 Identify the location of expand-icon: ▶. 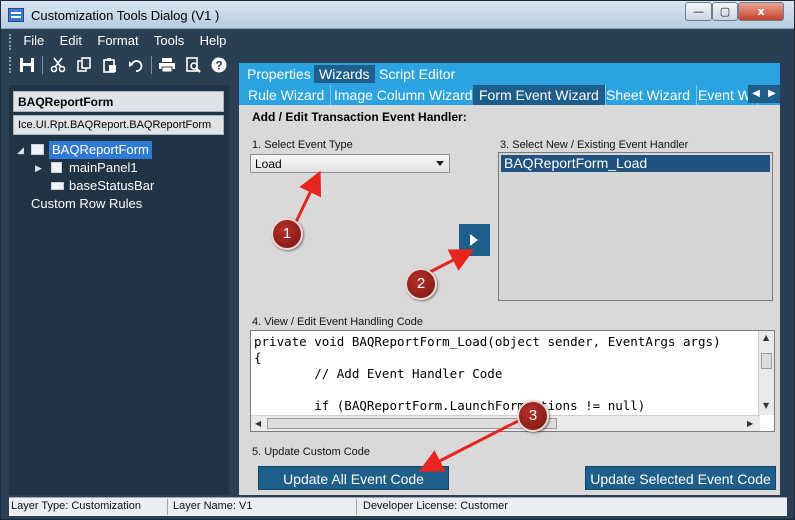
(40, 168).